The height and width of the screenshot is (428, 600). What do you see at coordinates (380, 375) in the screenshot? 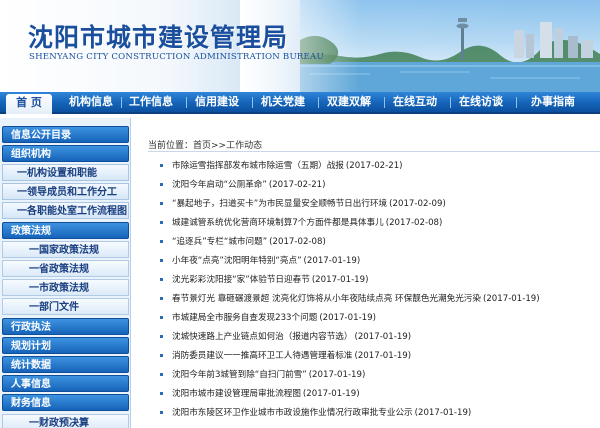
I see `news-item: 沈阳今年前3城管到除“自扫门前雪” (2017-01-19)` at bounding box center [380, 375].